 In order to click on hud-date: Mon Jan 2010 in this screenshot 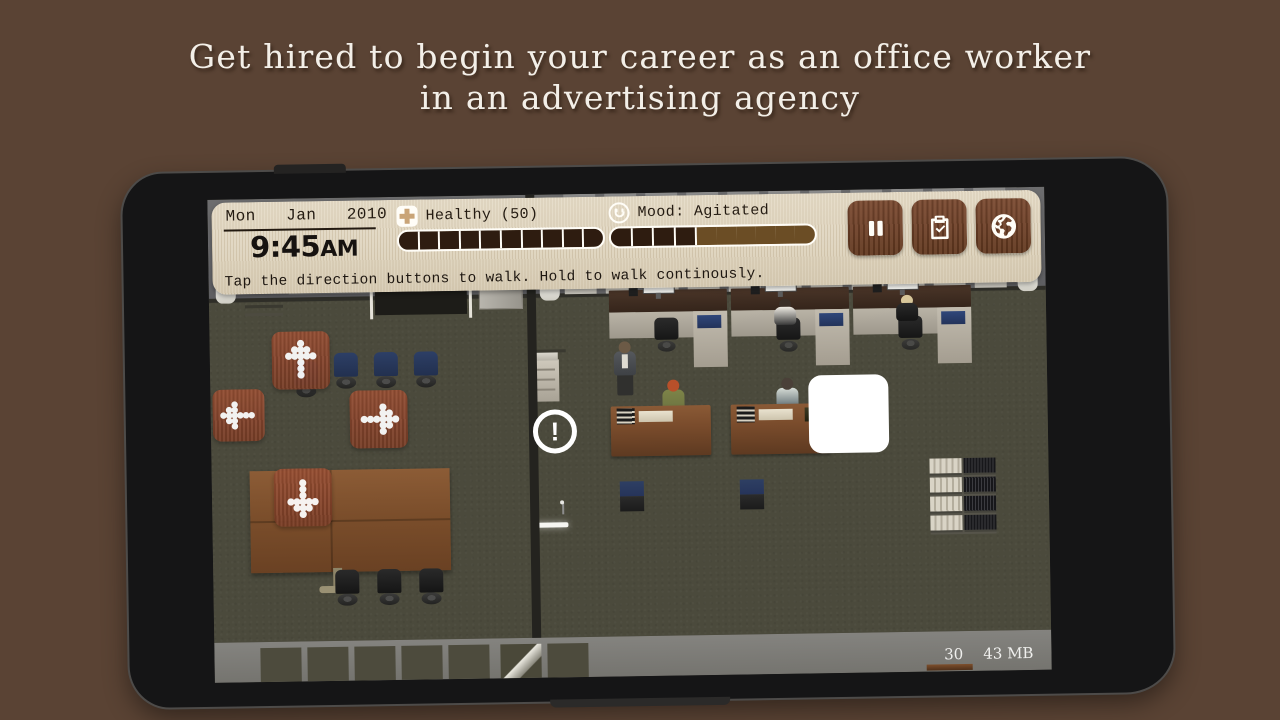, I will do `click(306, 215)`.